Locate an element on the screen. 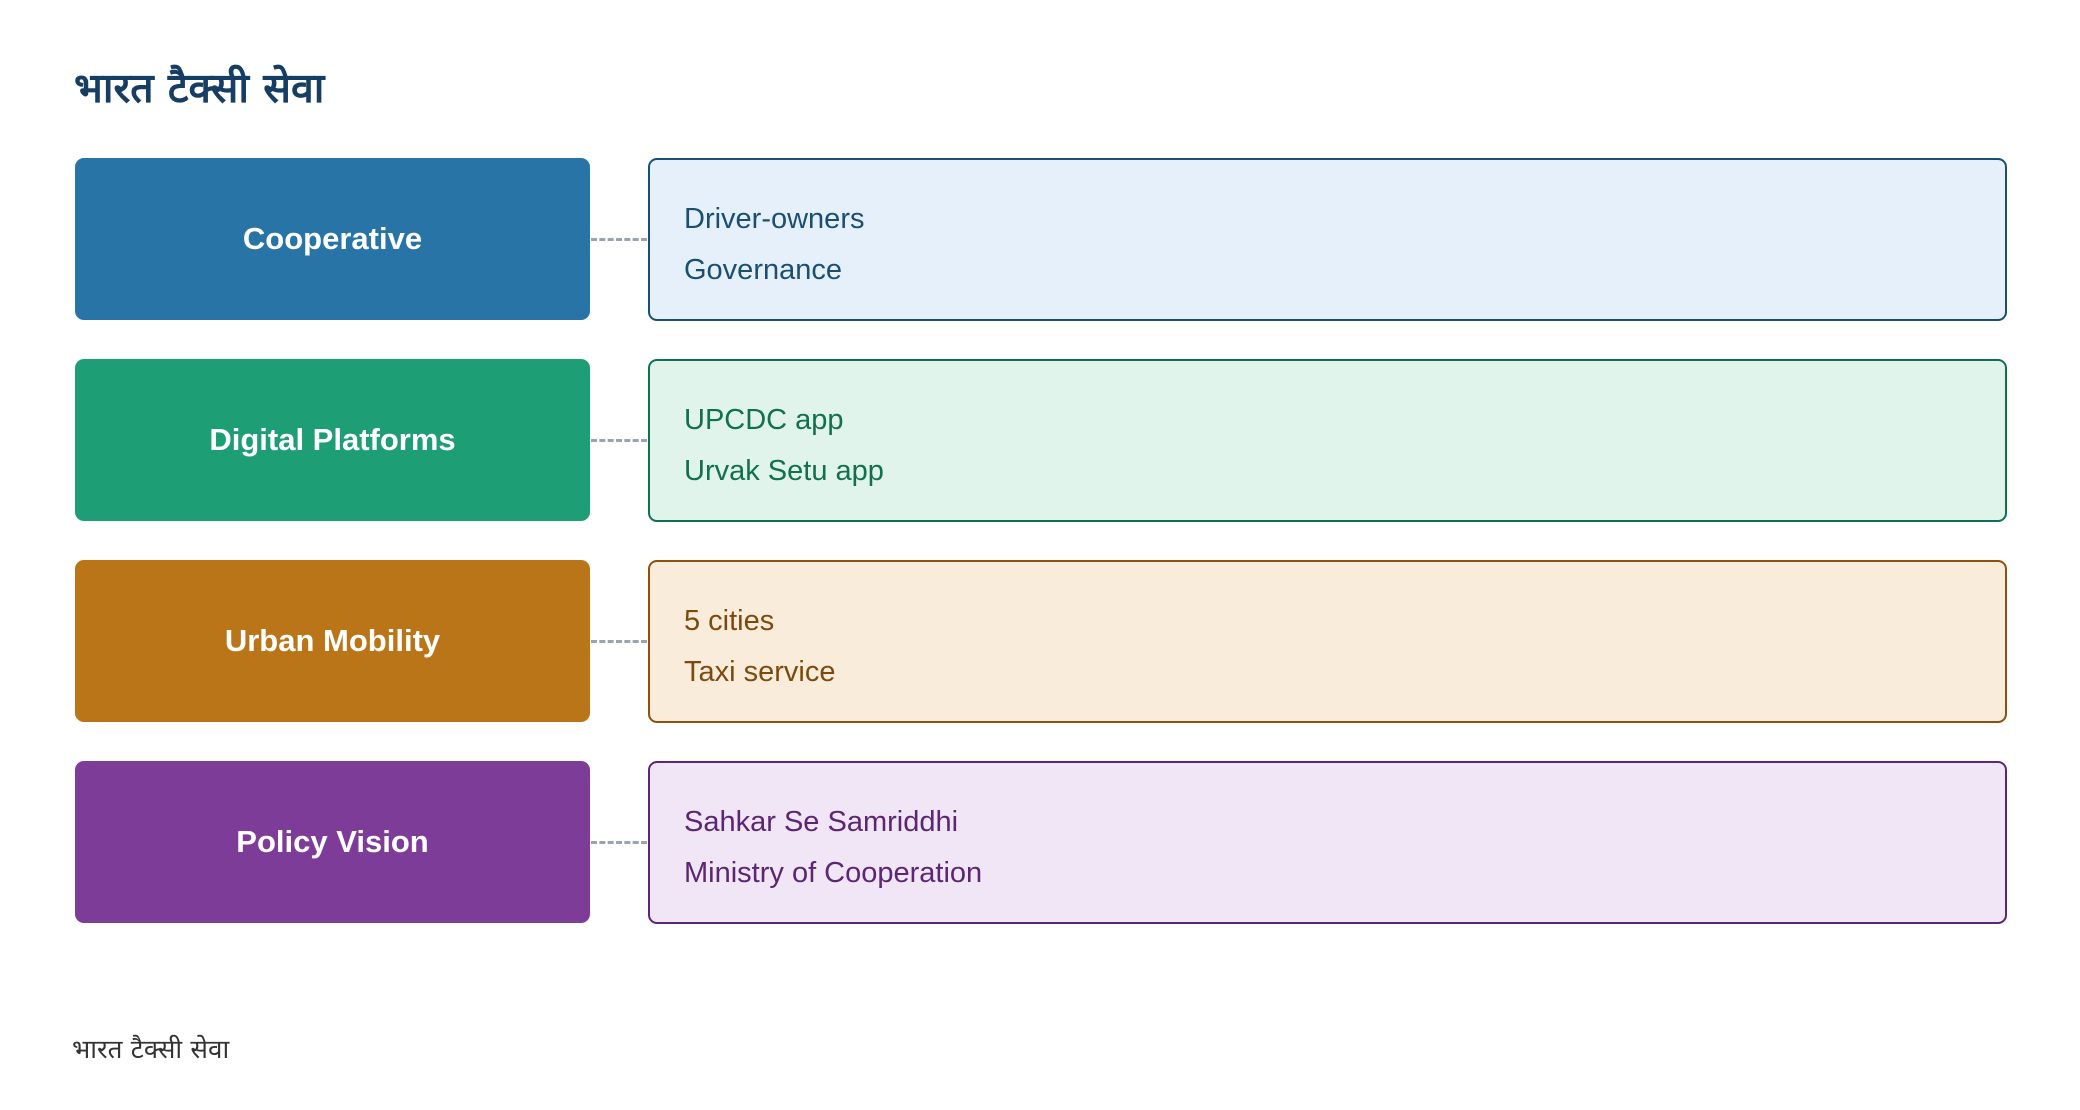 This screenshot has width=2080, height=1110. row-cooperative: Cooperative Driver-owners Governance is located at coordinates (1041, 239).